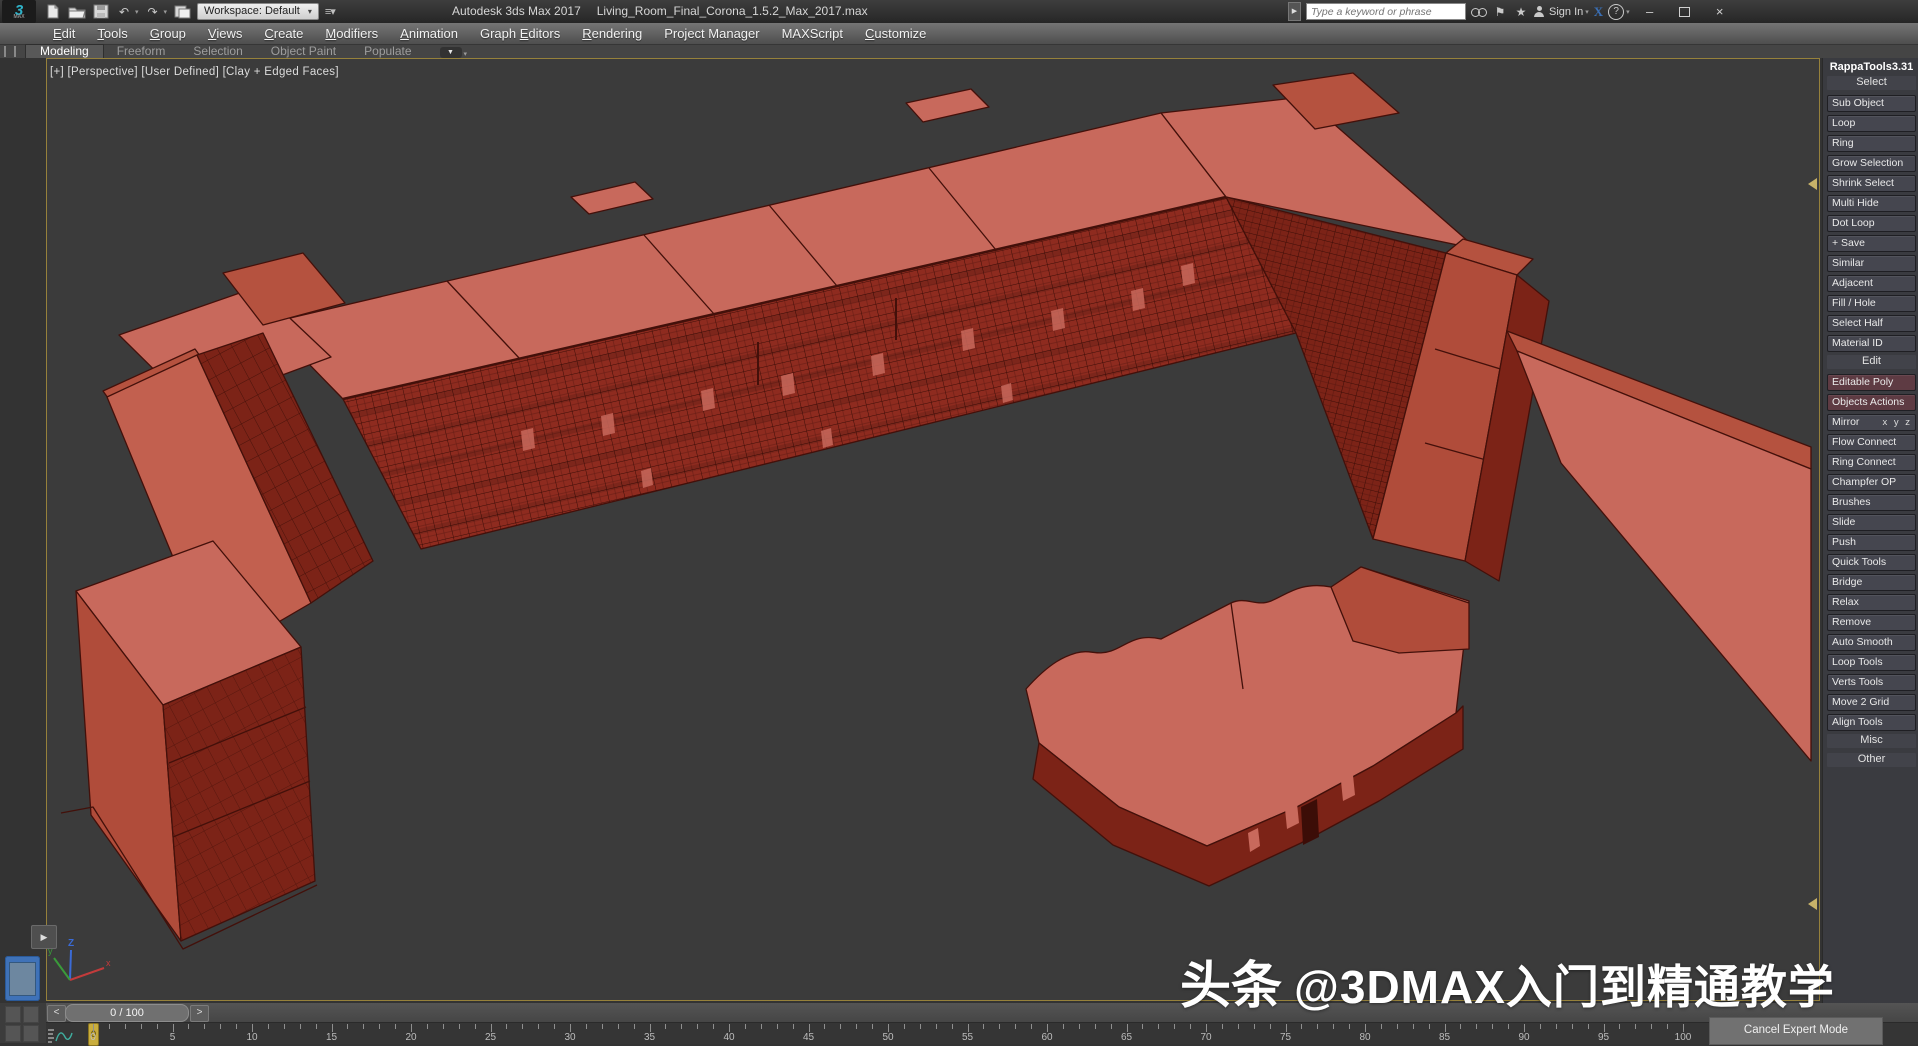  I want to click on undo-dropdown-icon: ▾, so click(137, 12).